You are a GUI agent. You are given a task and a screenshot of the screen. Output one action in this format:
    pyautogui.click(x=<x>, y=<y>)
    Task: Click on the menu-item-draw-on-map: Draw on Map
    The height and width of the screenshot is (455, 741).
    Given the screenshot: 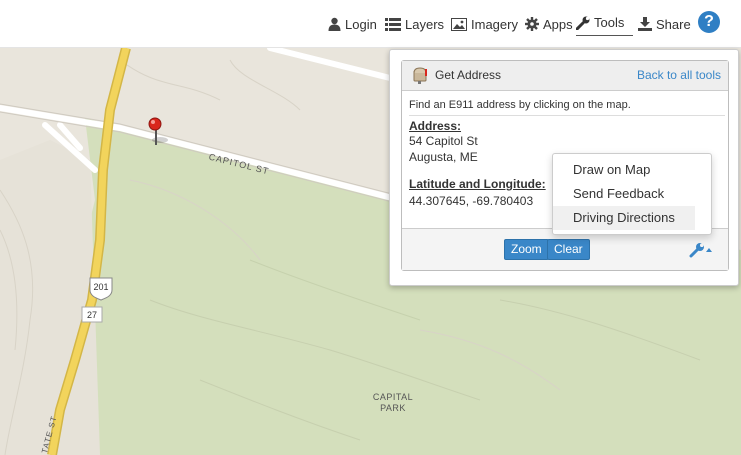 What is the action you would take?
    pyautogui.click(x=624, y=170)
    